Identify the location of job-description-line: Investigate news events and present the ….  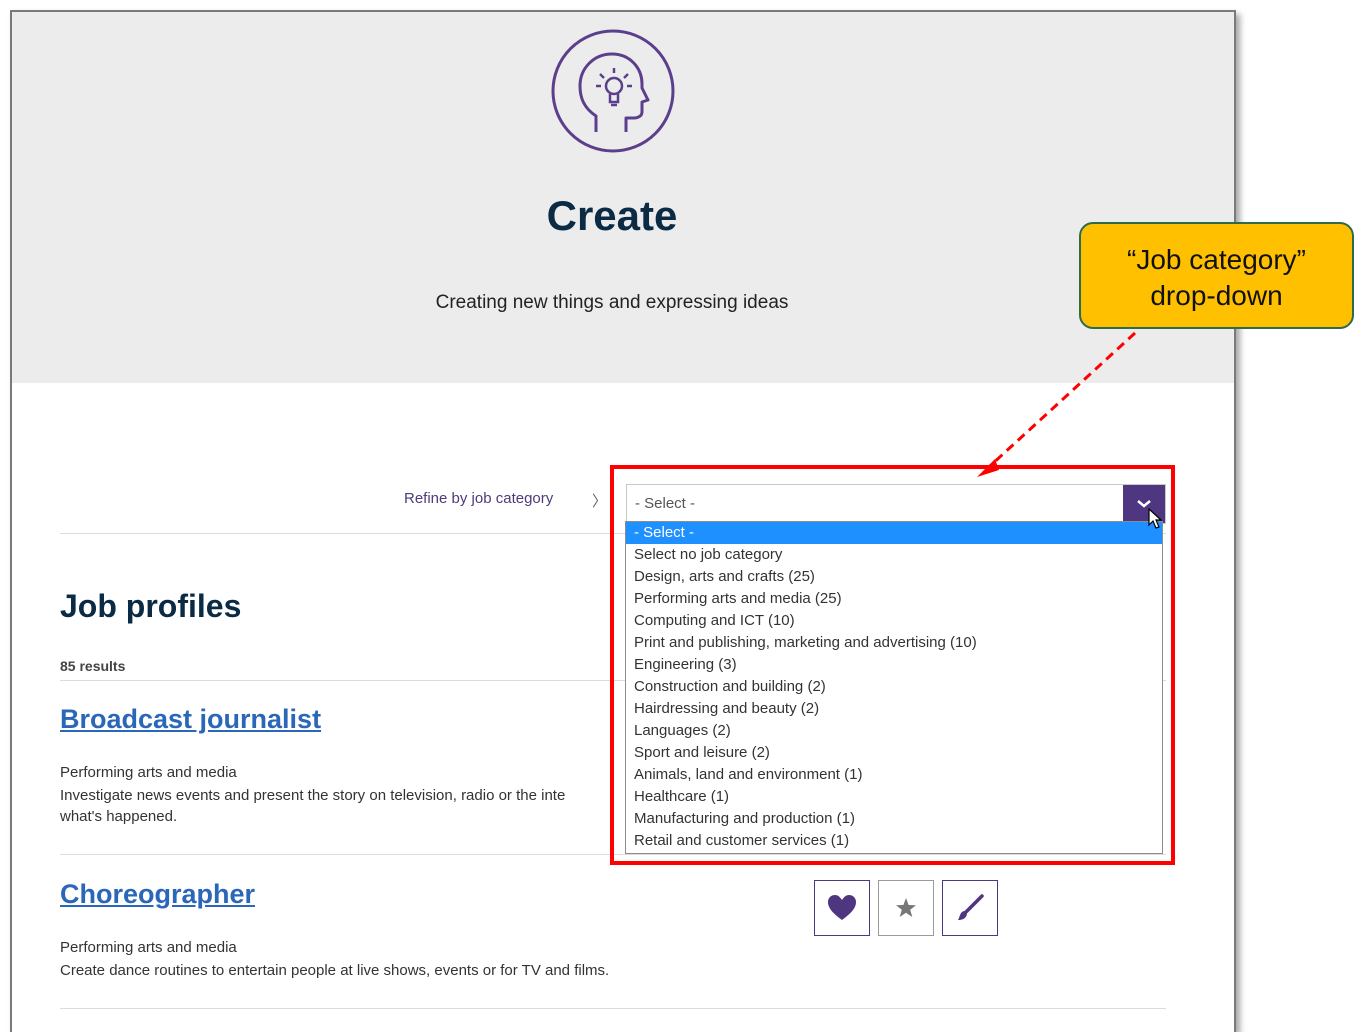
(313, 795).